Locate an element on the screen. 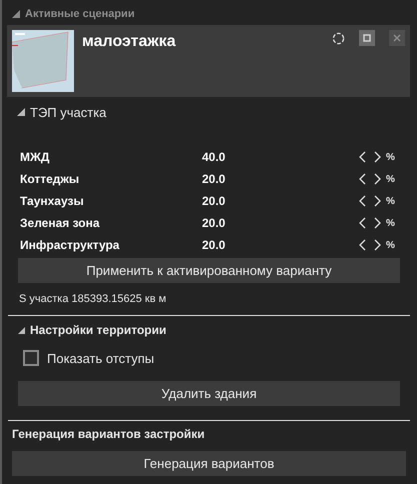  row-label: Инфраструктура is located at coordinates (70, 245).